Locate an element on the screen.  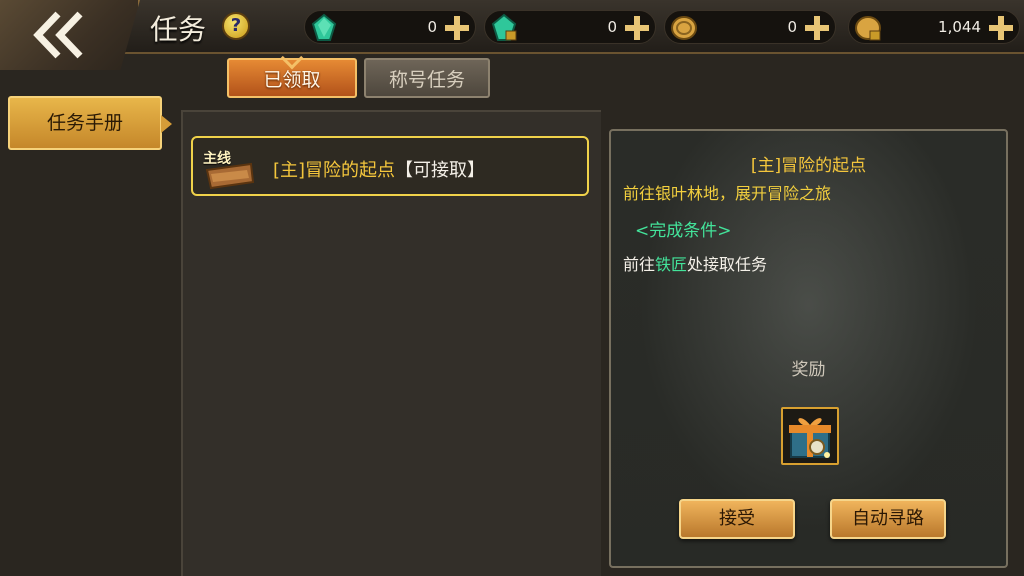
tab-label: 称号任务 is located at coordinates (426, 80).